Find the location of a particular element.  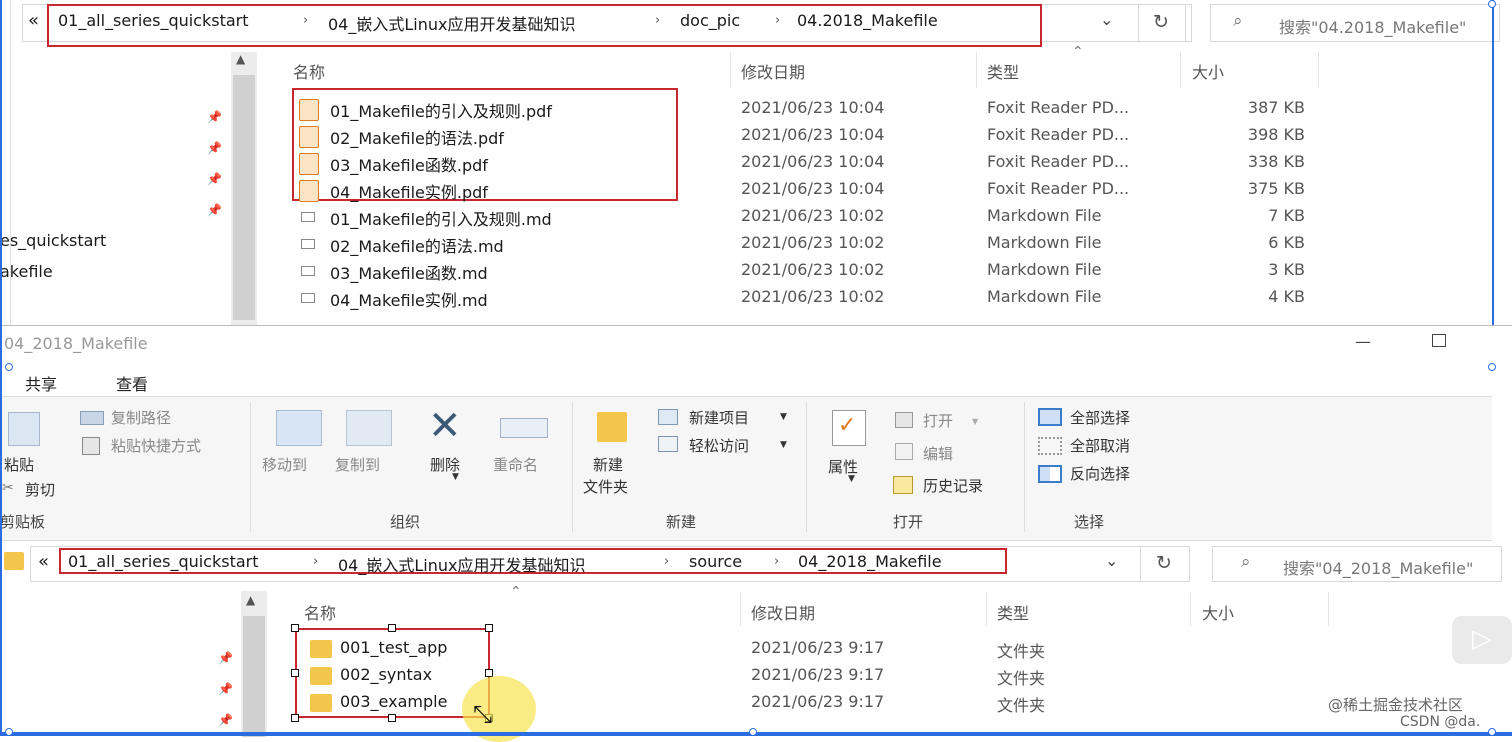

move-to-button: 移动到 is located at coordinates (284, 464).